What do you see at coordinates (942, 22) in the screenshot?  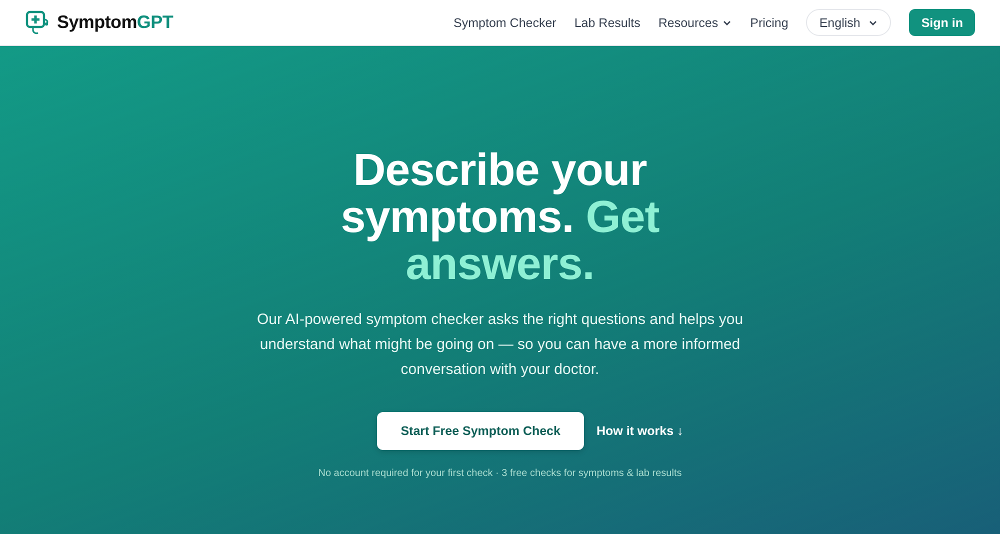 I see `sign-in-button: Sign in` at bounding box center [942, 22].